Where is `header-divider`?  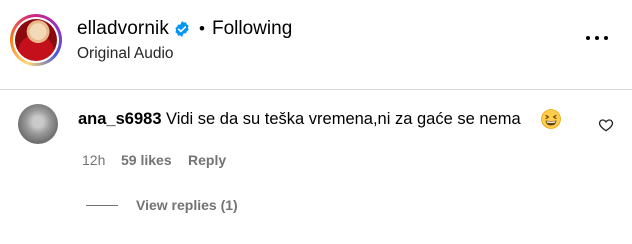 header-divider is located at coordinates (316, 89).